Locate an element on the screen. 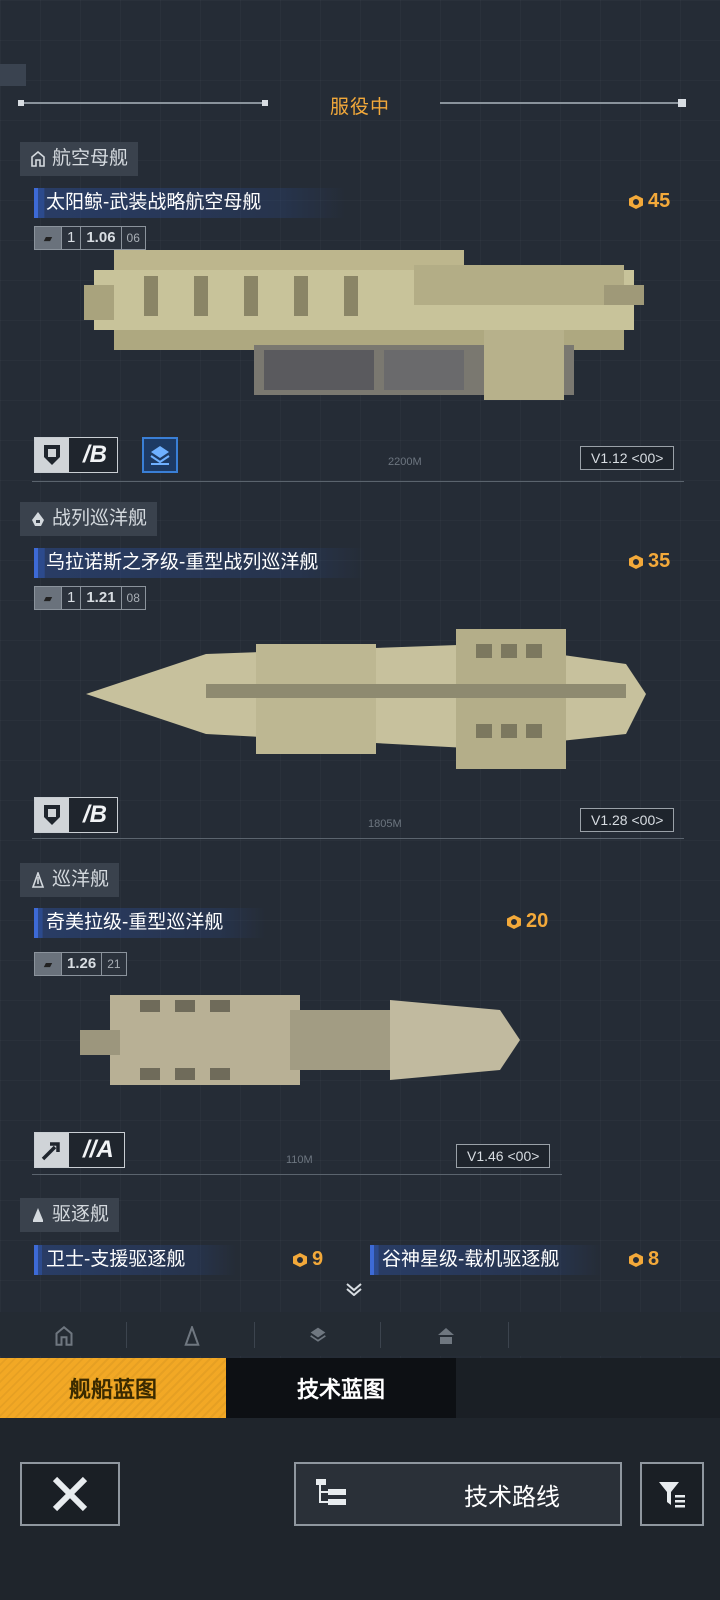 This screenshot has height=1600, width=720. close-button is located at coordinates (70, 1494).